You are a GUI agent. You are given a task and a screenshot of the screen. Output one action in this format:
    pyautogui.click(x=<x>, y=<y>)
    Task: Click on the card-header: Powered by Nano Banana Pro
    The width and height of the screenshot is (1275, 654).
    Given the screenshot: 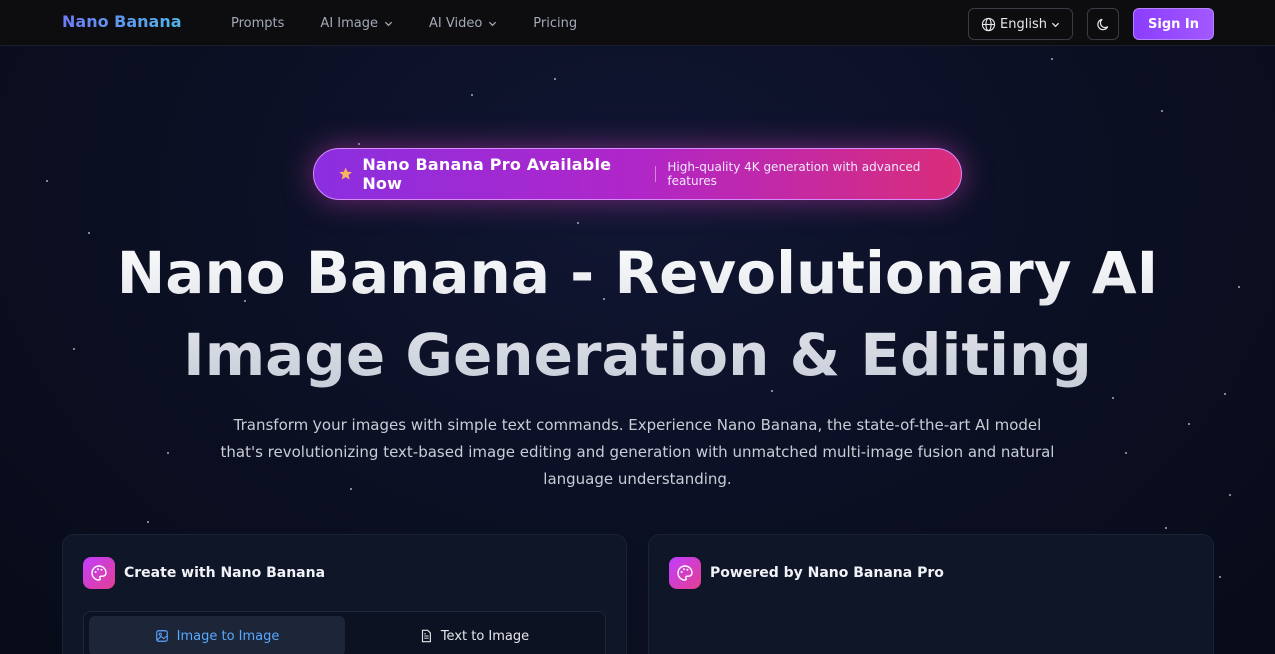 What is the action you would take?
    pyautogui.click(x=806, y=573)
    